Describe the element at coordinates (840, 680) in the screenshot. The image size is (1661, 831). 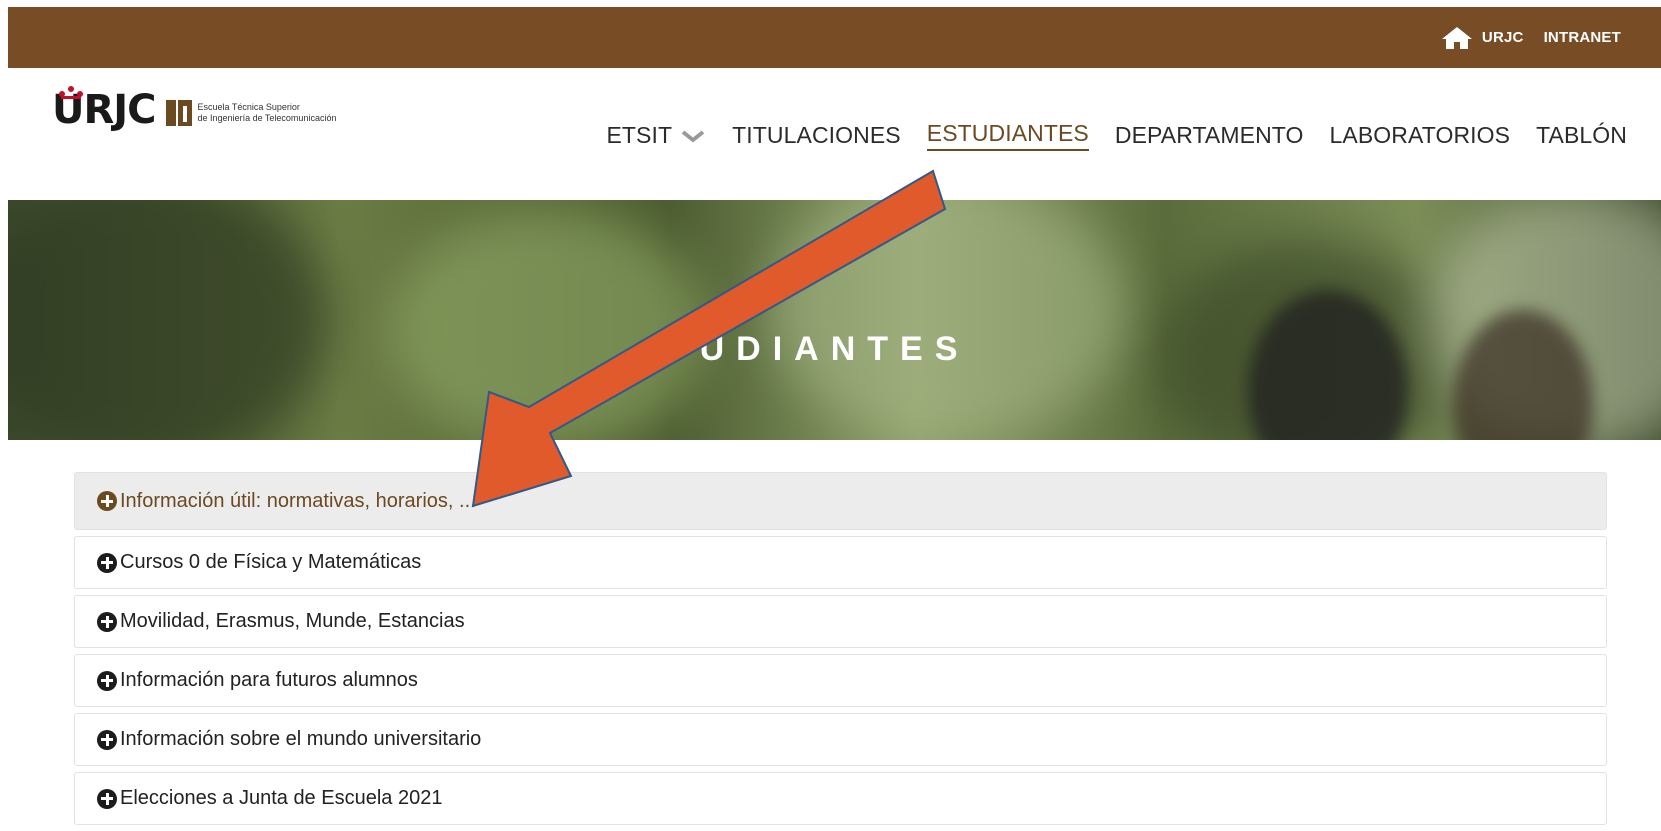
I see `accordion-item: Información para futuros alumnos` at that location.